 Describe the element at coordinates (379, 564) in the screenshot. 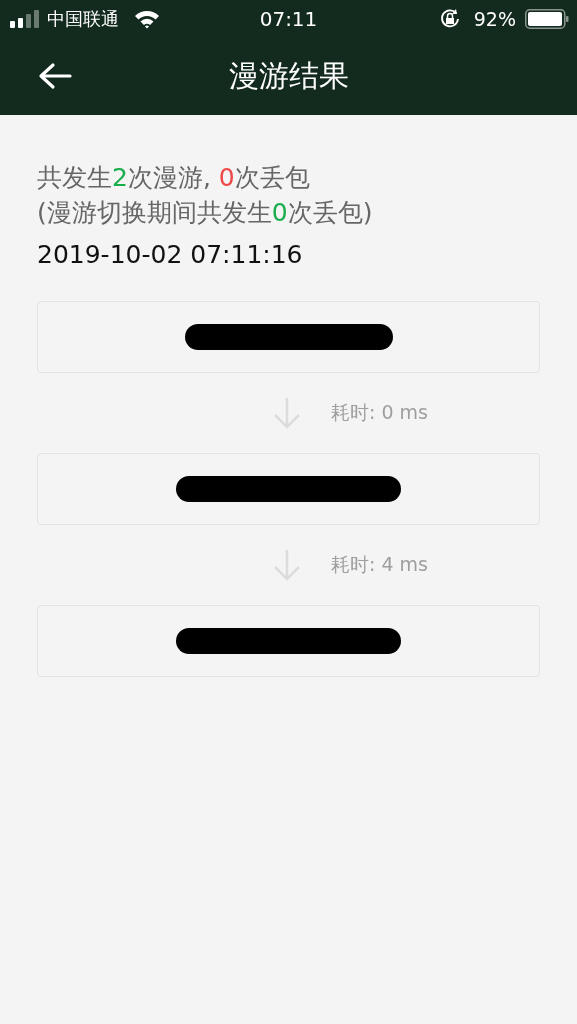

I see `duration-label: 耗时: 4 ms` at that location.